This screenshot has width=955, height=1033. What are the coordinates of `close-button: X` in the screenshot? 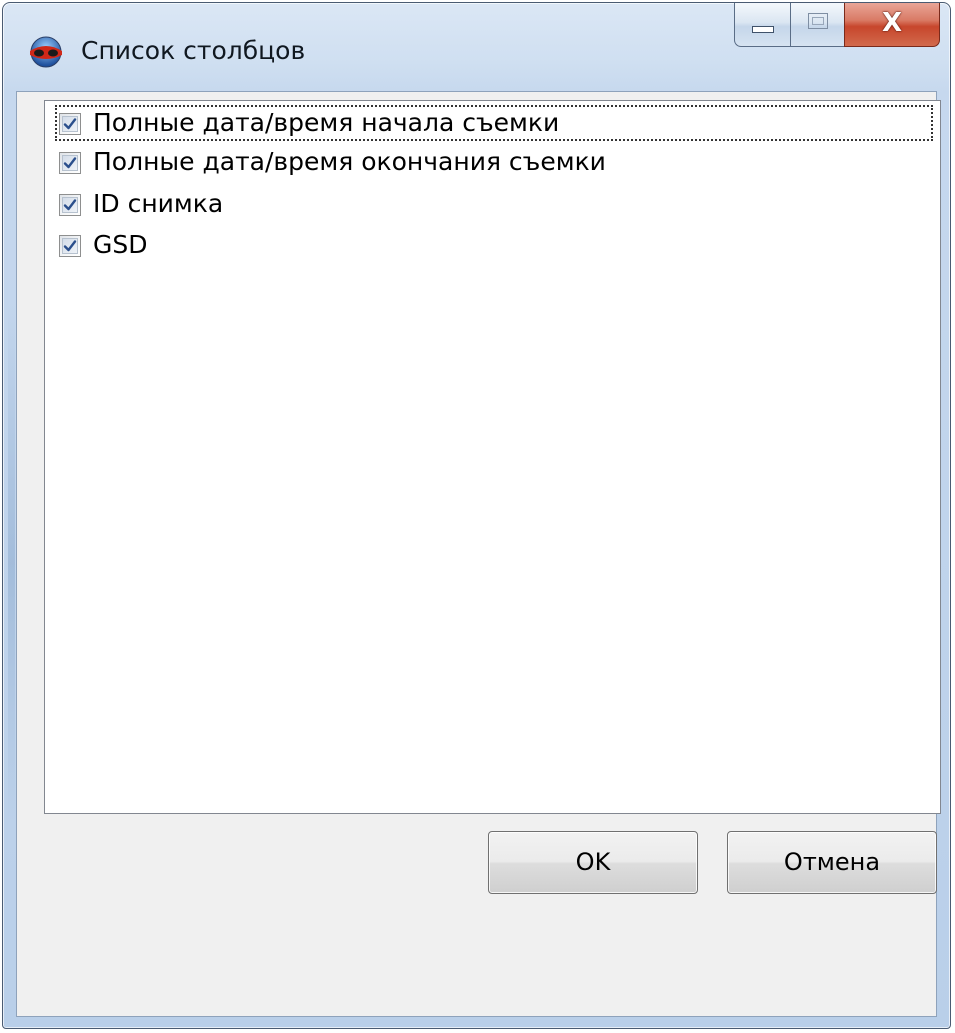 It's located at (892, 25).